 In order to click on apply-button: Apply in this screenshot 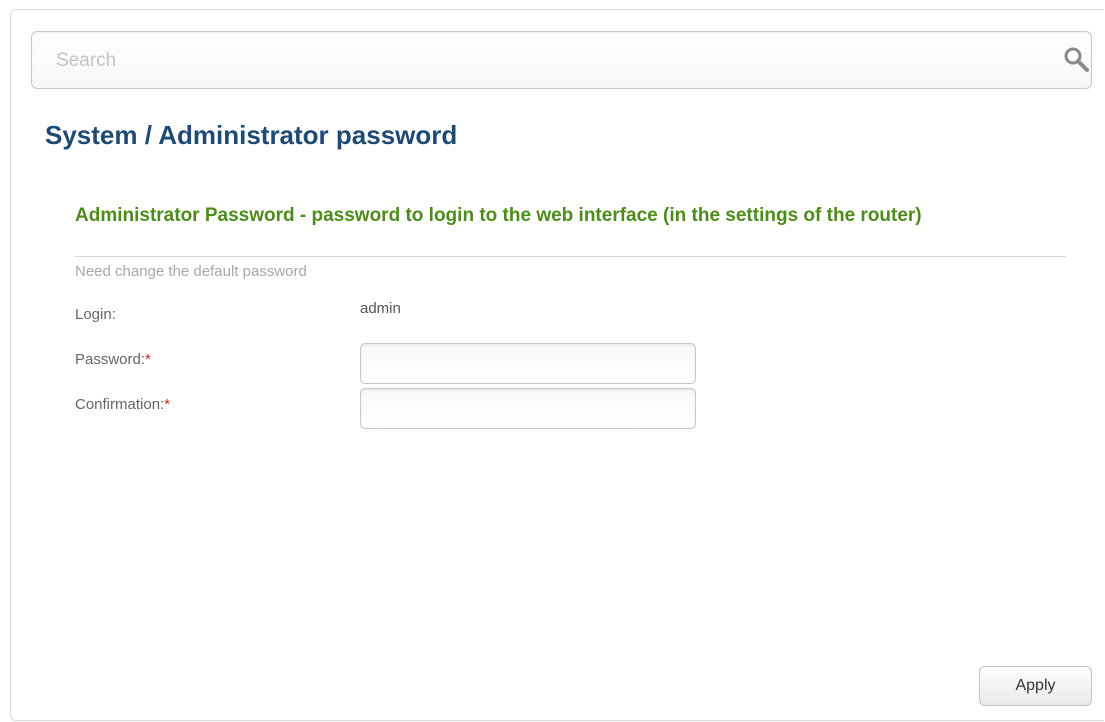, I will do `click(1035, 686)`.